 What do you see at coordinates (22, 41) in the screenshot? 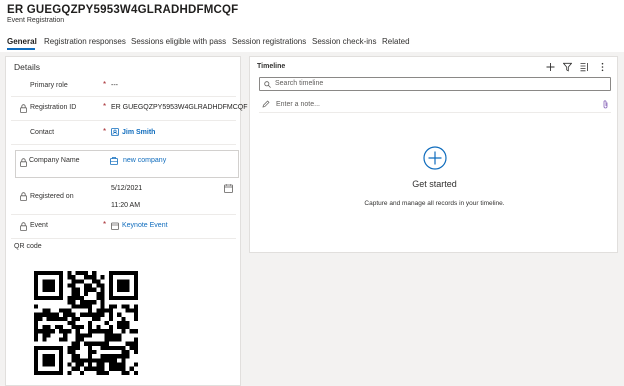
I see `tab-general: General` at bounding box center [22, 41].